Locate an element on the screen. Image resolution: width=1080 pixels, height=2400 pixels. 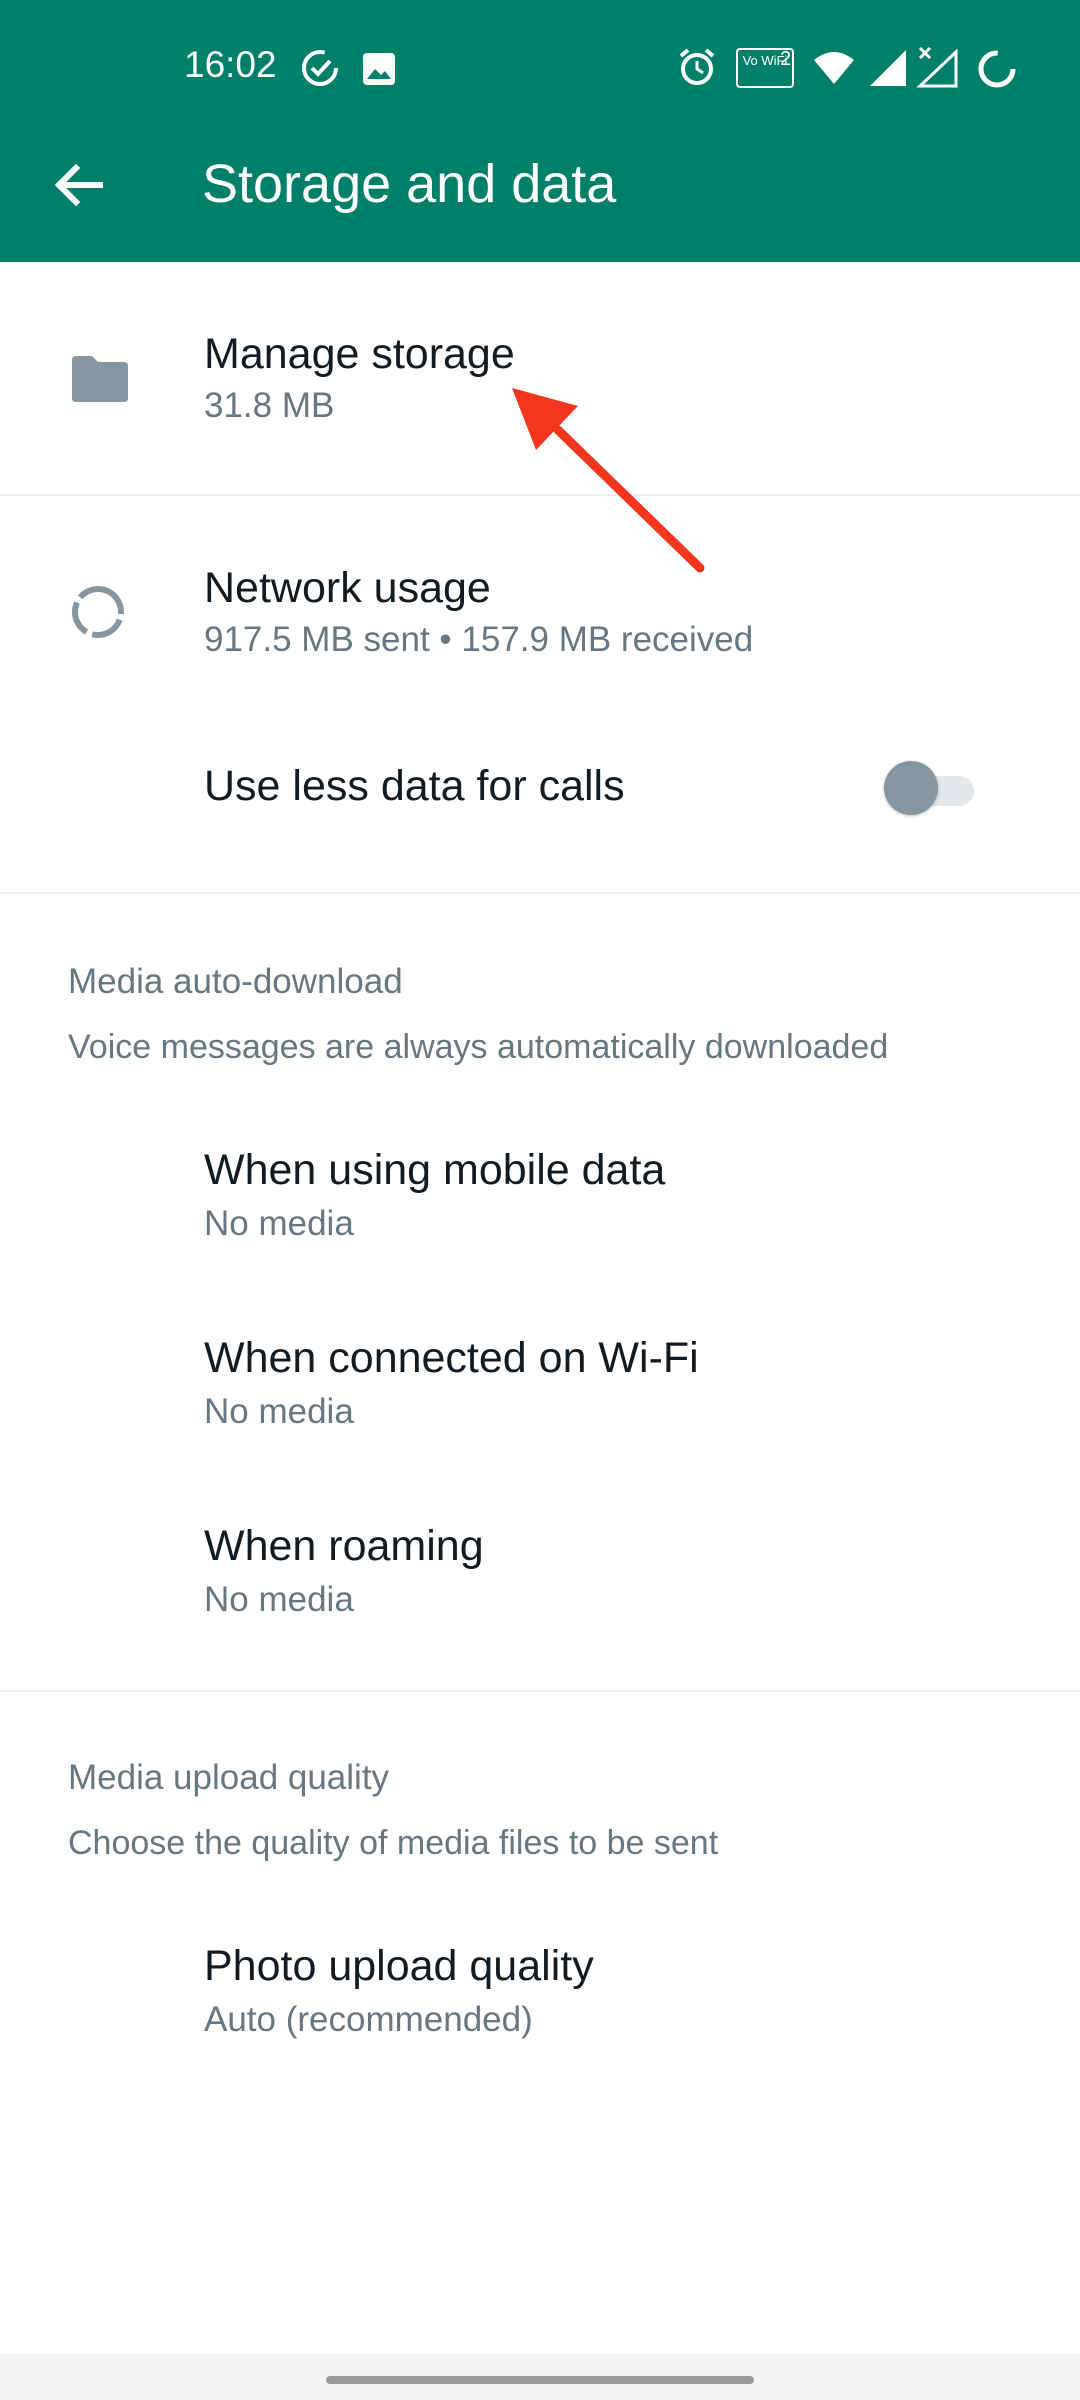
mobile-data-value: No media is located at coordinates (279, 1223).